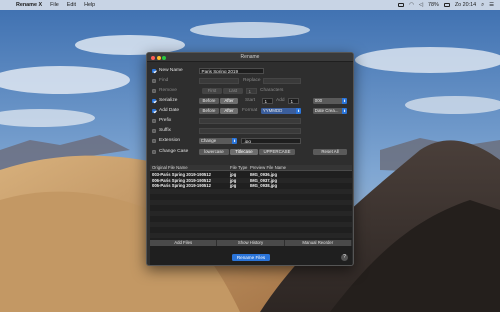 The height and width of the screenshot is (312, 500). What do you see at coordinates (268, 168) in the screenshot?
I see `column-preview-name: Preview File Name` at bounding box center [268, 168].